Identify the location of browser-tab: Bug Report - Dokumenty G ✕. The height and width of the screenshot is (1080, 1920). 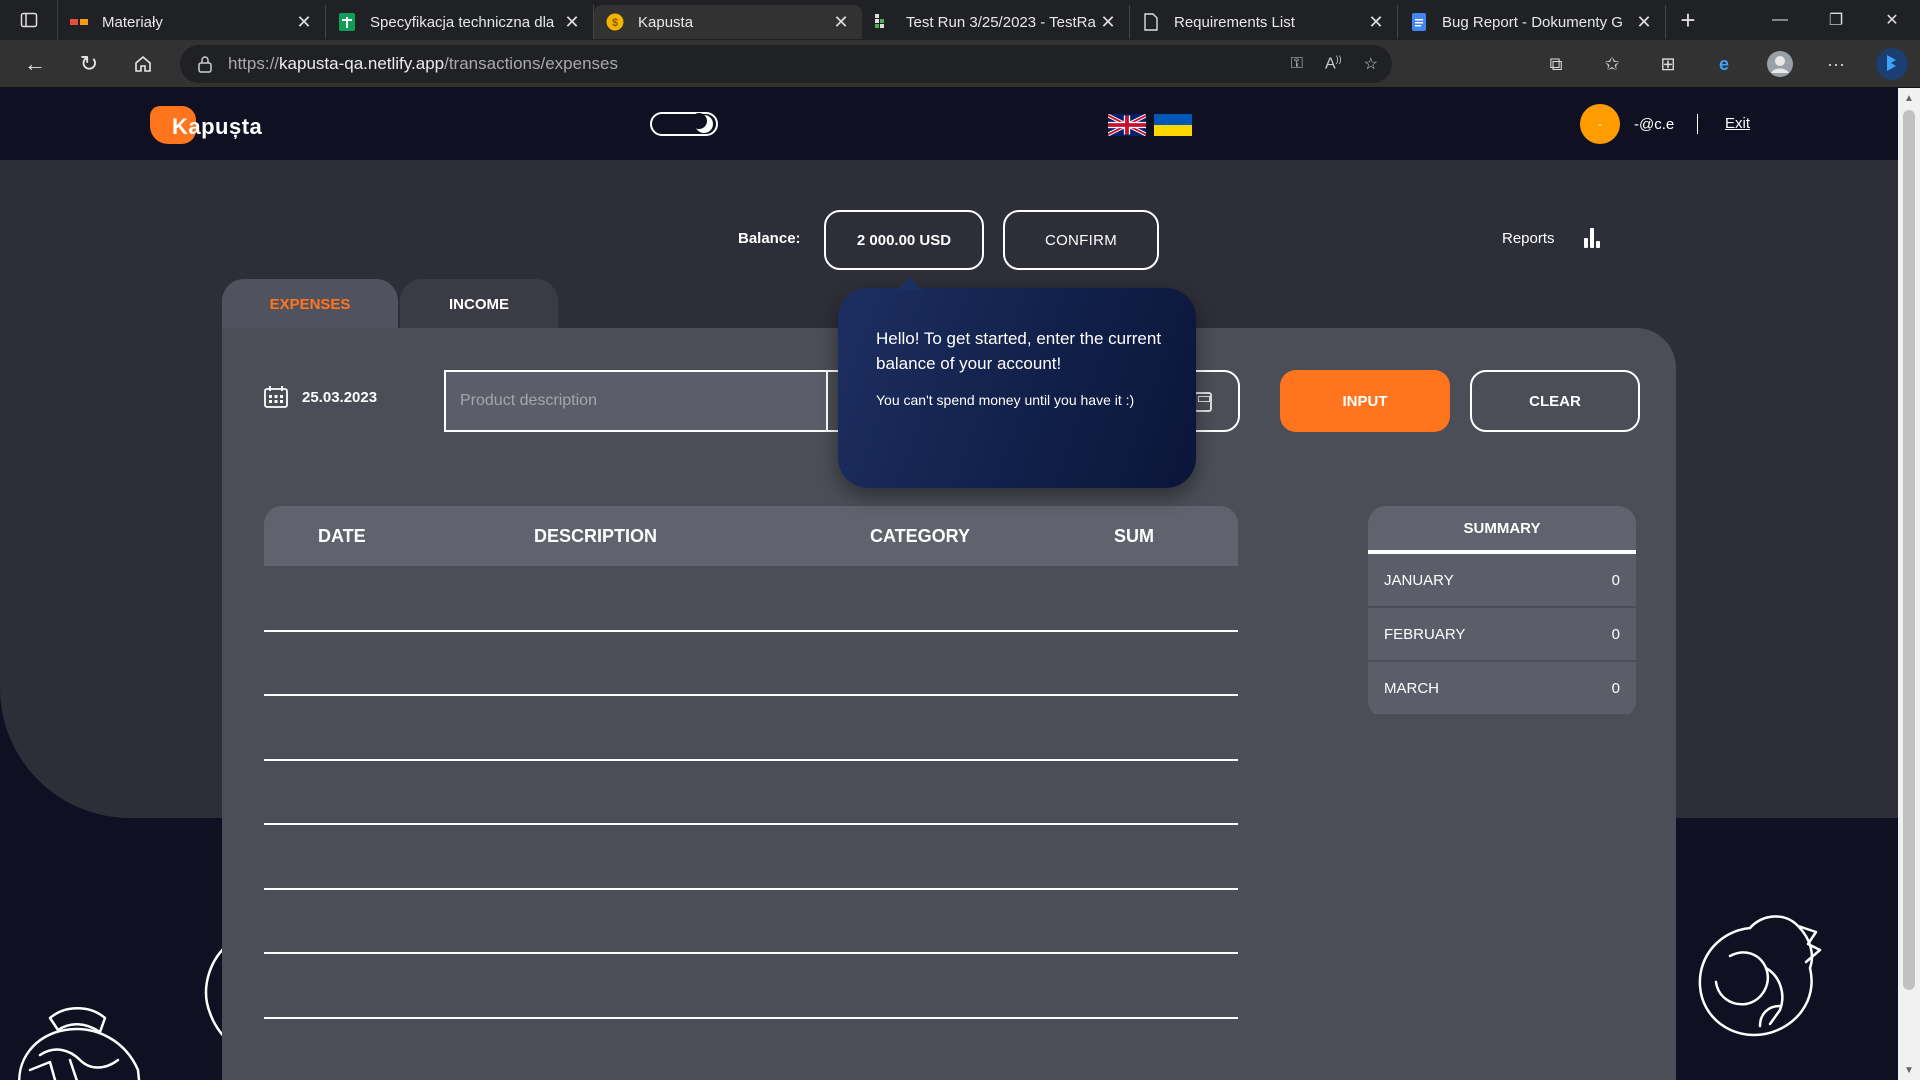
(1532, 22).